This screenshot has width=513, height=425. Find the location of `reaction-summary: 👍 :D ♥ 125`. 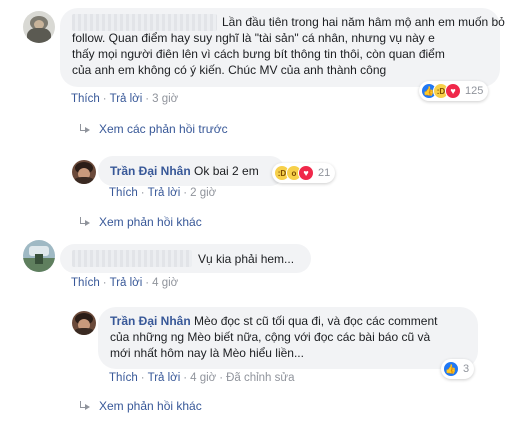

reaction-summary: 👍 :D ♥ 125 is located at coordinates (454, 91).